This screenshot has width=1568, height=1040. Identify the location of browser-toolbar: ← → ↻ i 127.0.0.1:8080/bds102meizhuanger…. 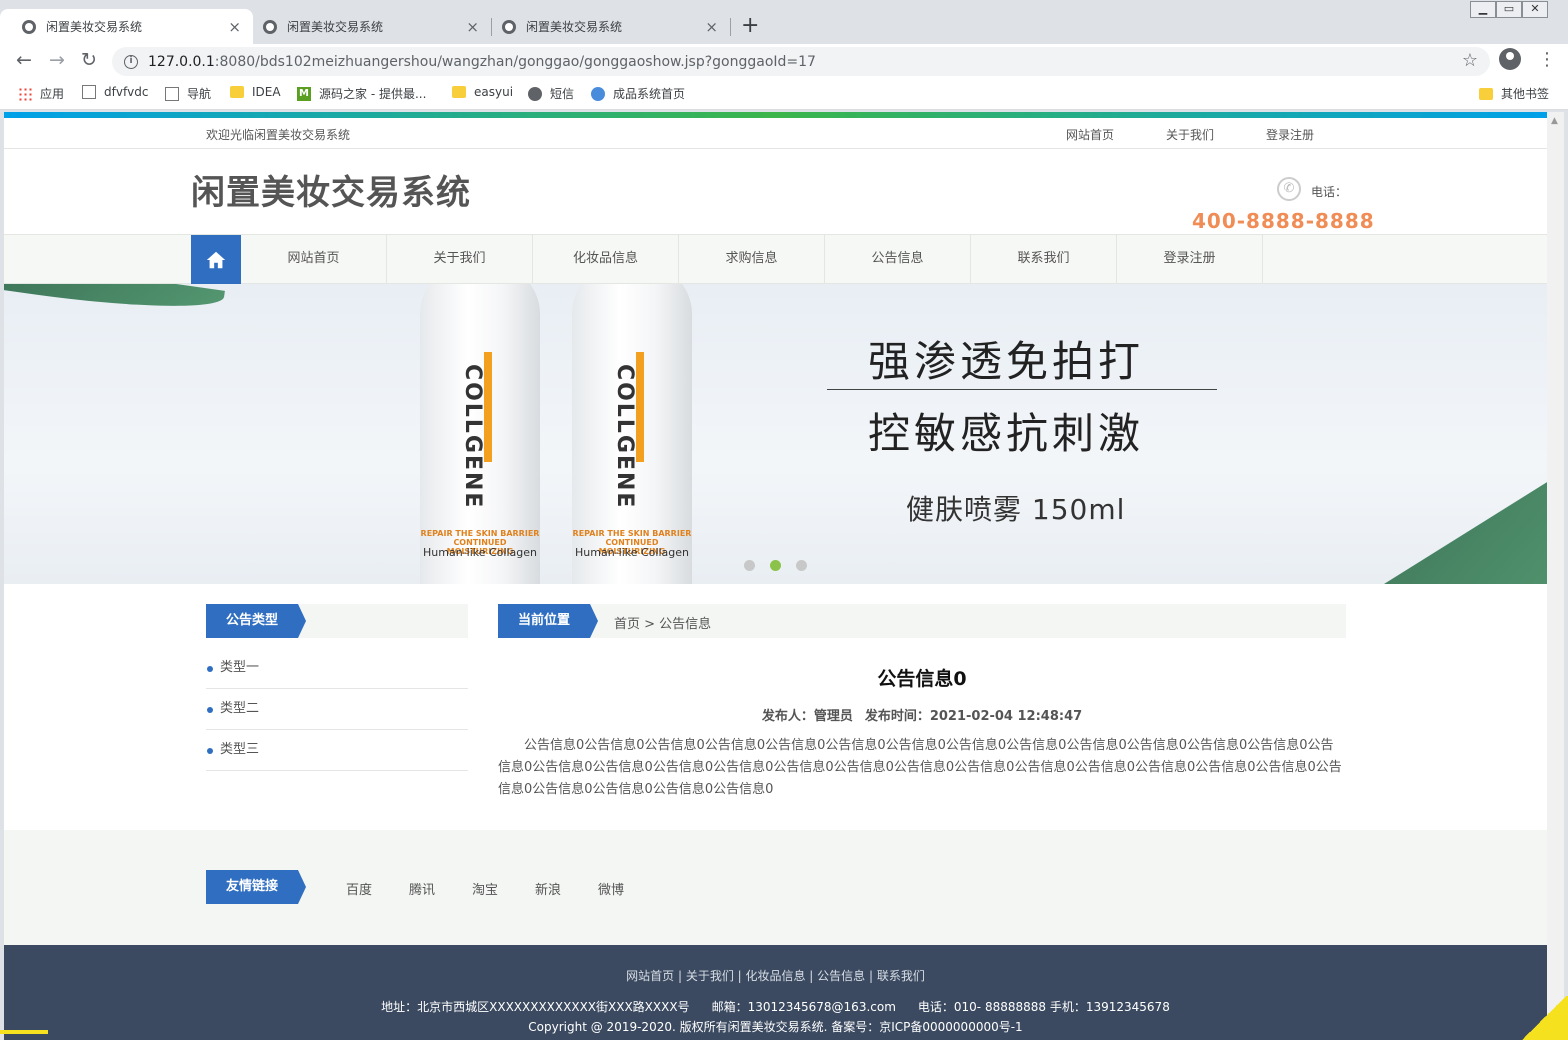
(784, 61).